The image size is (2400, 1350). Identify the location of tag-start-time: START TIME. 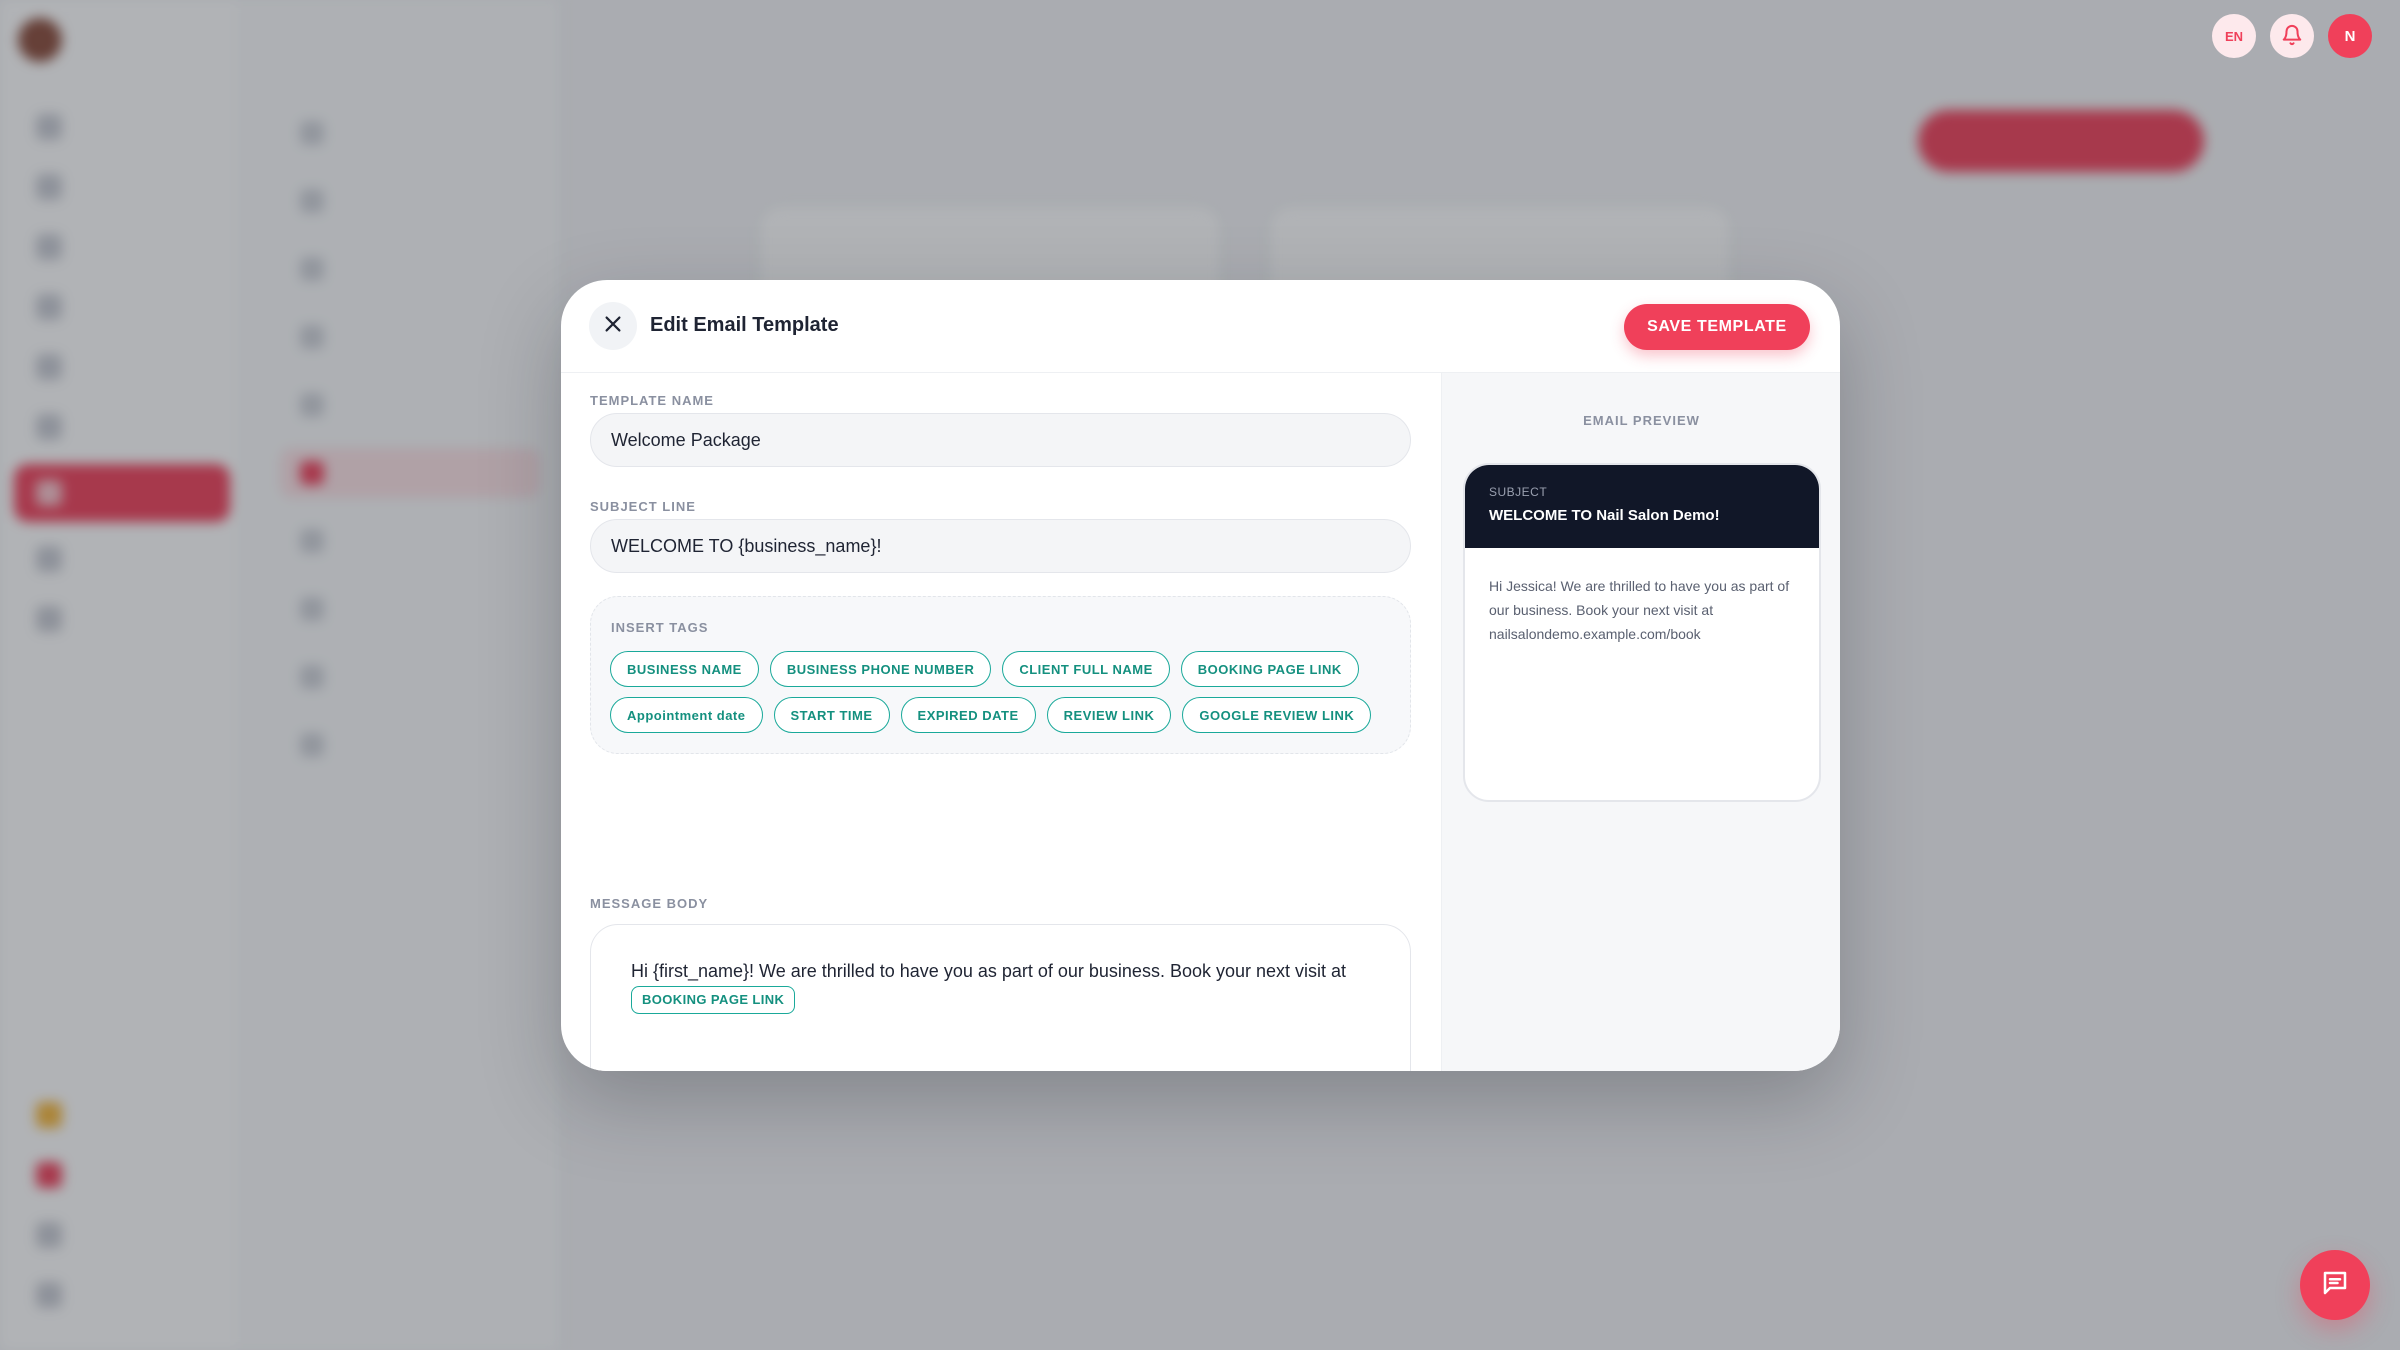
(831, 715).